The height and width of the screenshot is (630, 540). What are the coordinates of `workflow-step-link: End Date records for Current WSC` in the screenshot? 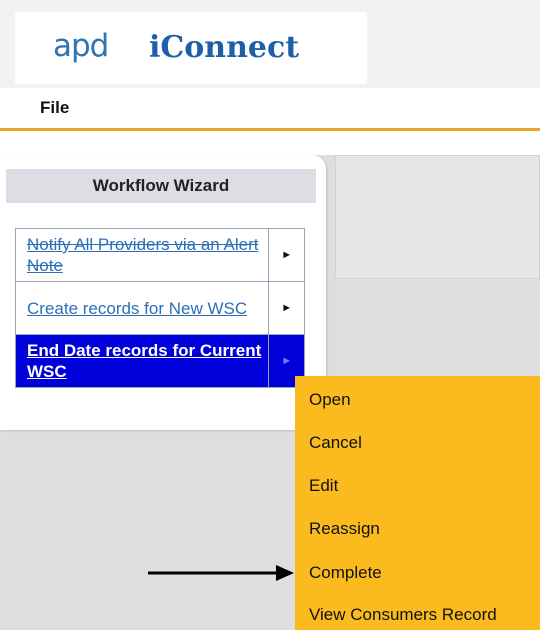 It's located at (142, 361).